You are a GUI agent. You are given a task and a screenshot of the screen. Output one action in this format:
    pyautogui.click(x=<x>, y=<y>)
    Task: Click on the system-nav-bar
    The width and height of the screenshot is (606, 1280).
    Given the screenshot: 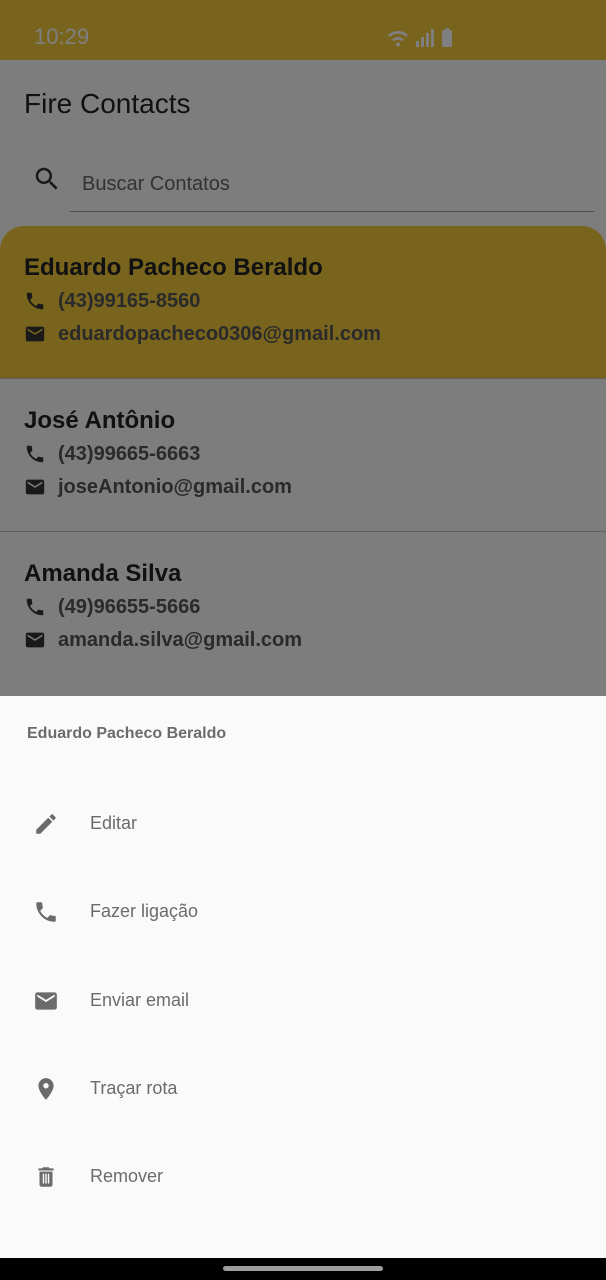 What is the action you would take?
    pyautogui.click(x=303, y=1269)
    